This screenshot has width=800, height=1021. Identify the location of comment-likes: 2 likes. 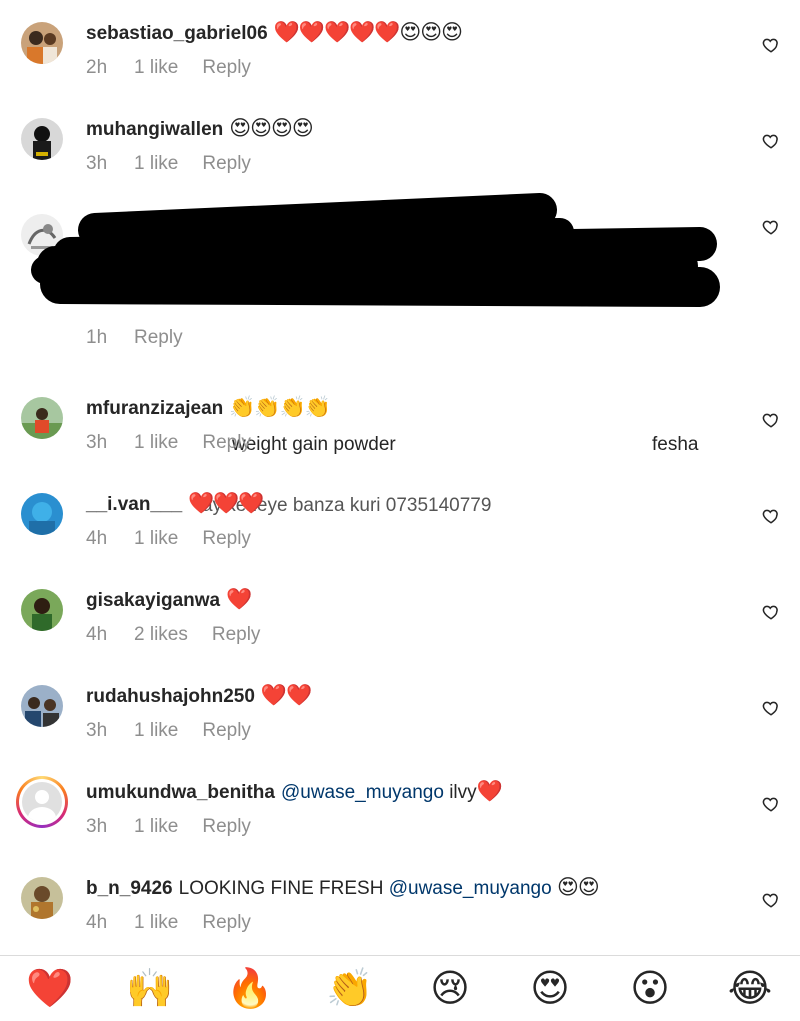
(161, 634).